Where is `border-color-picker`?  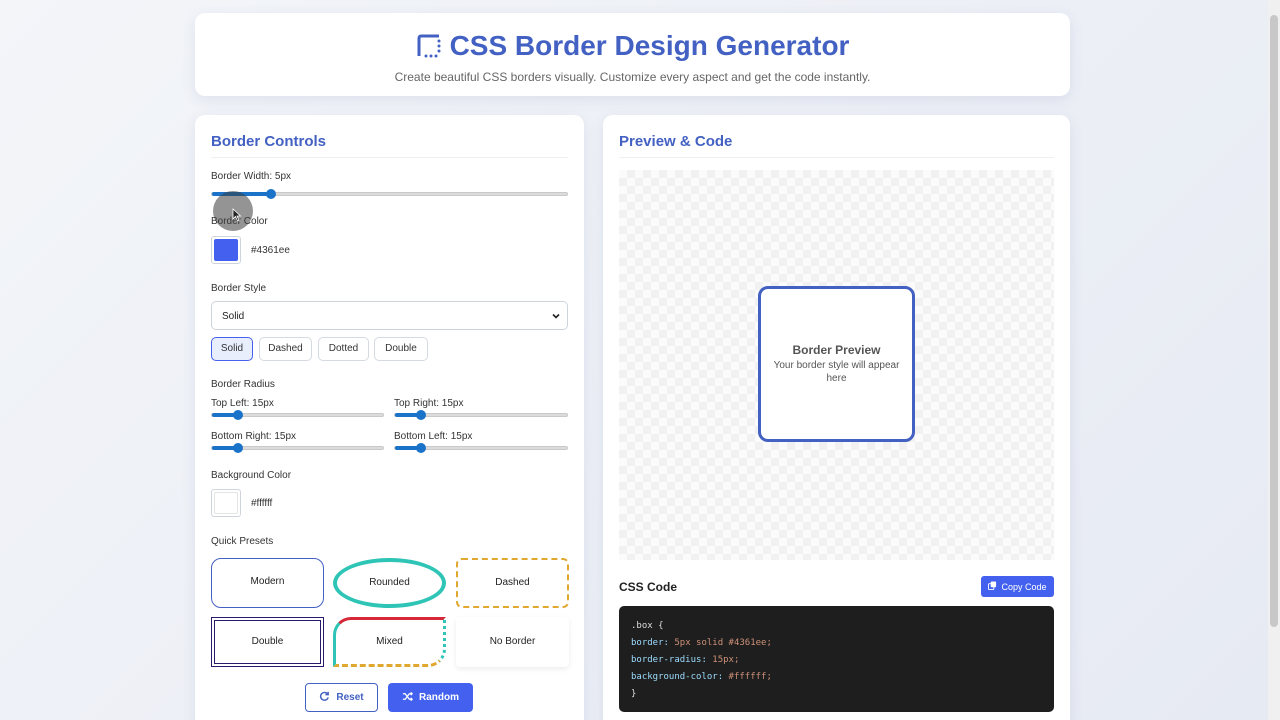
border-color-picker is located at coordinates (226, 250).